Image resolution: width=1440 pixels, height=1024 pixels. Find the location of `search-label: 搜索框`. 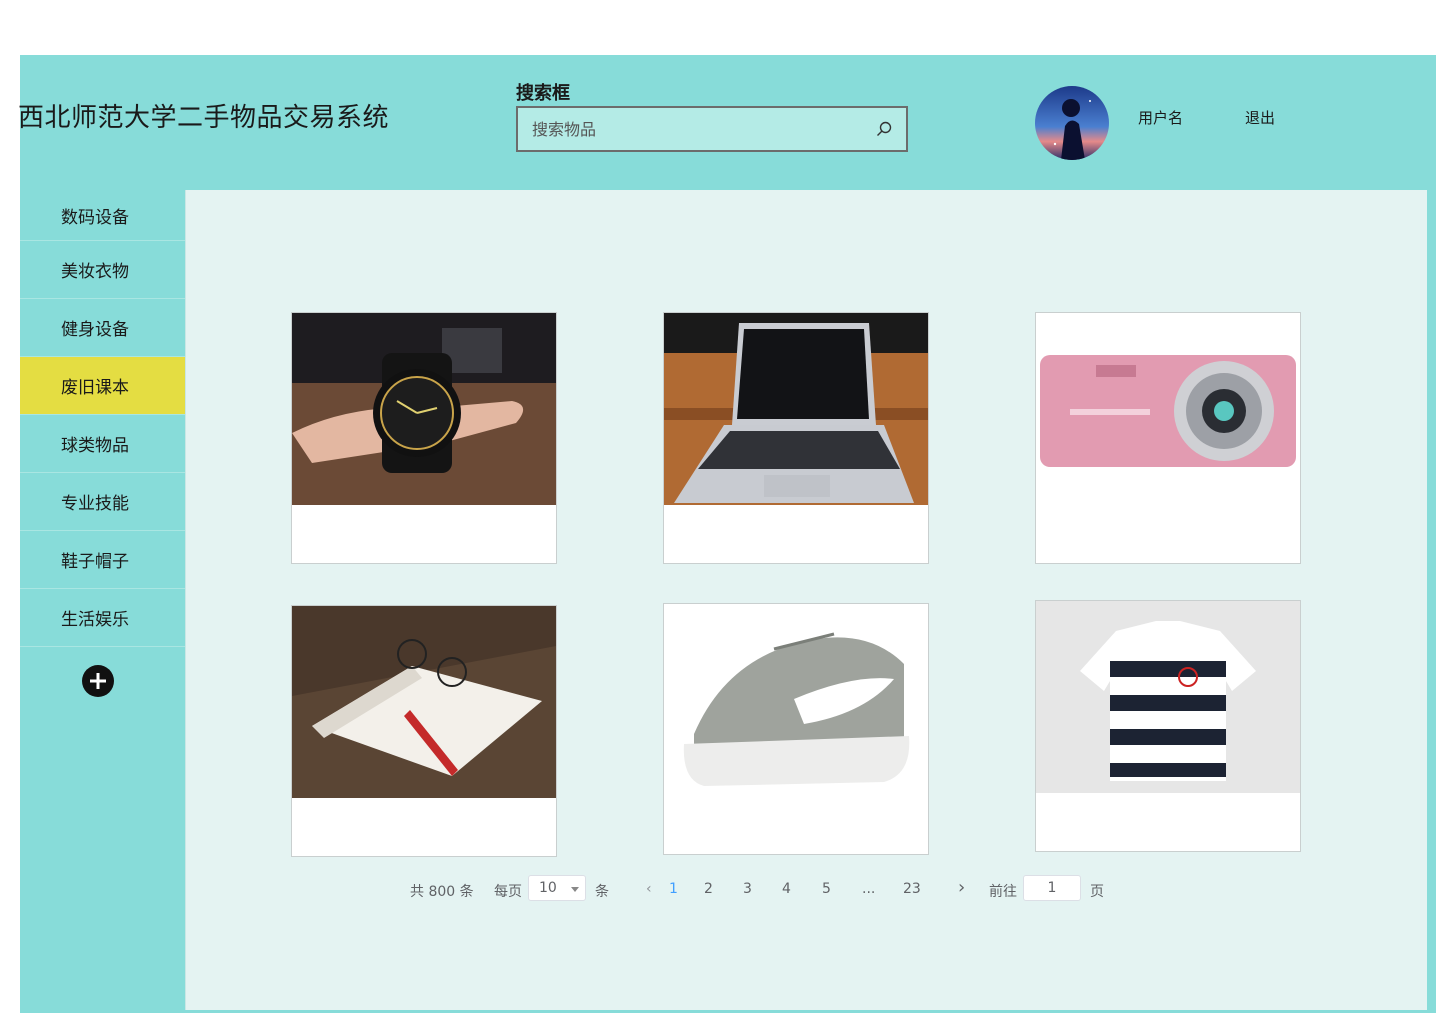

search-label: 搜索框 is located at coordinates (543, 93).